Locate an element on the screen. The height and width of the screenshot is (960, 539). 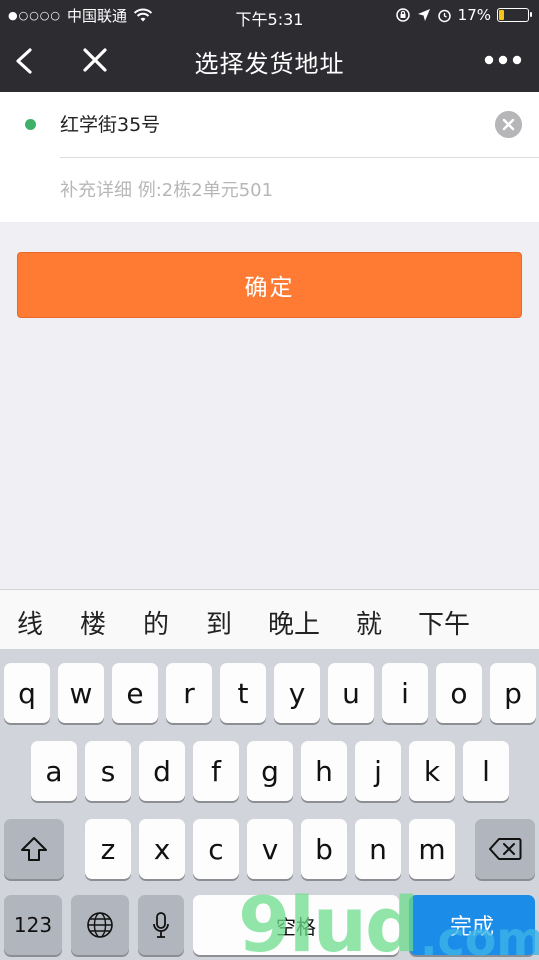
alarm-icon is located at coordinates (444, 15).